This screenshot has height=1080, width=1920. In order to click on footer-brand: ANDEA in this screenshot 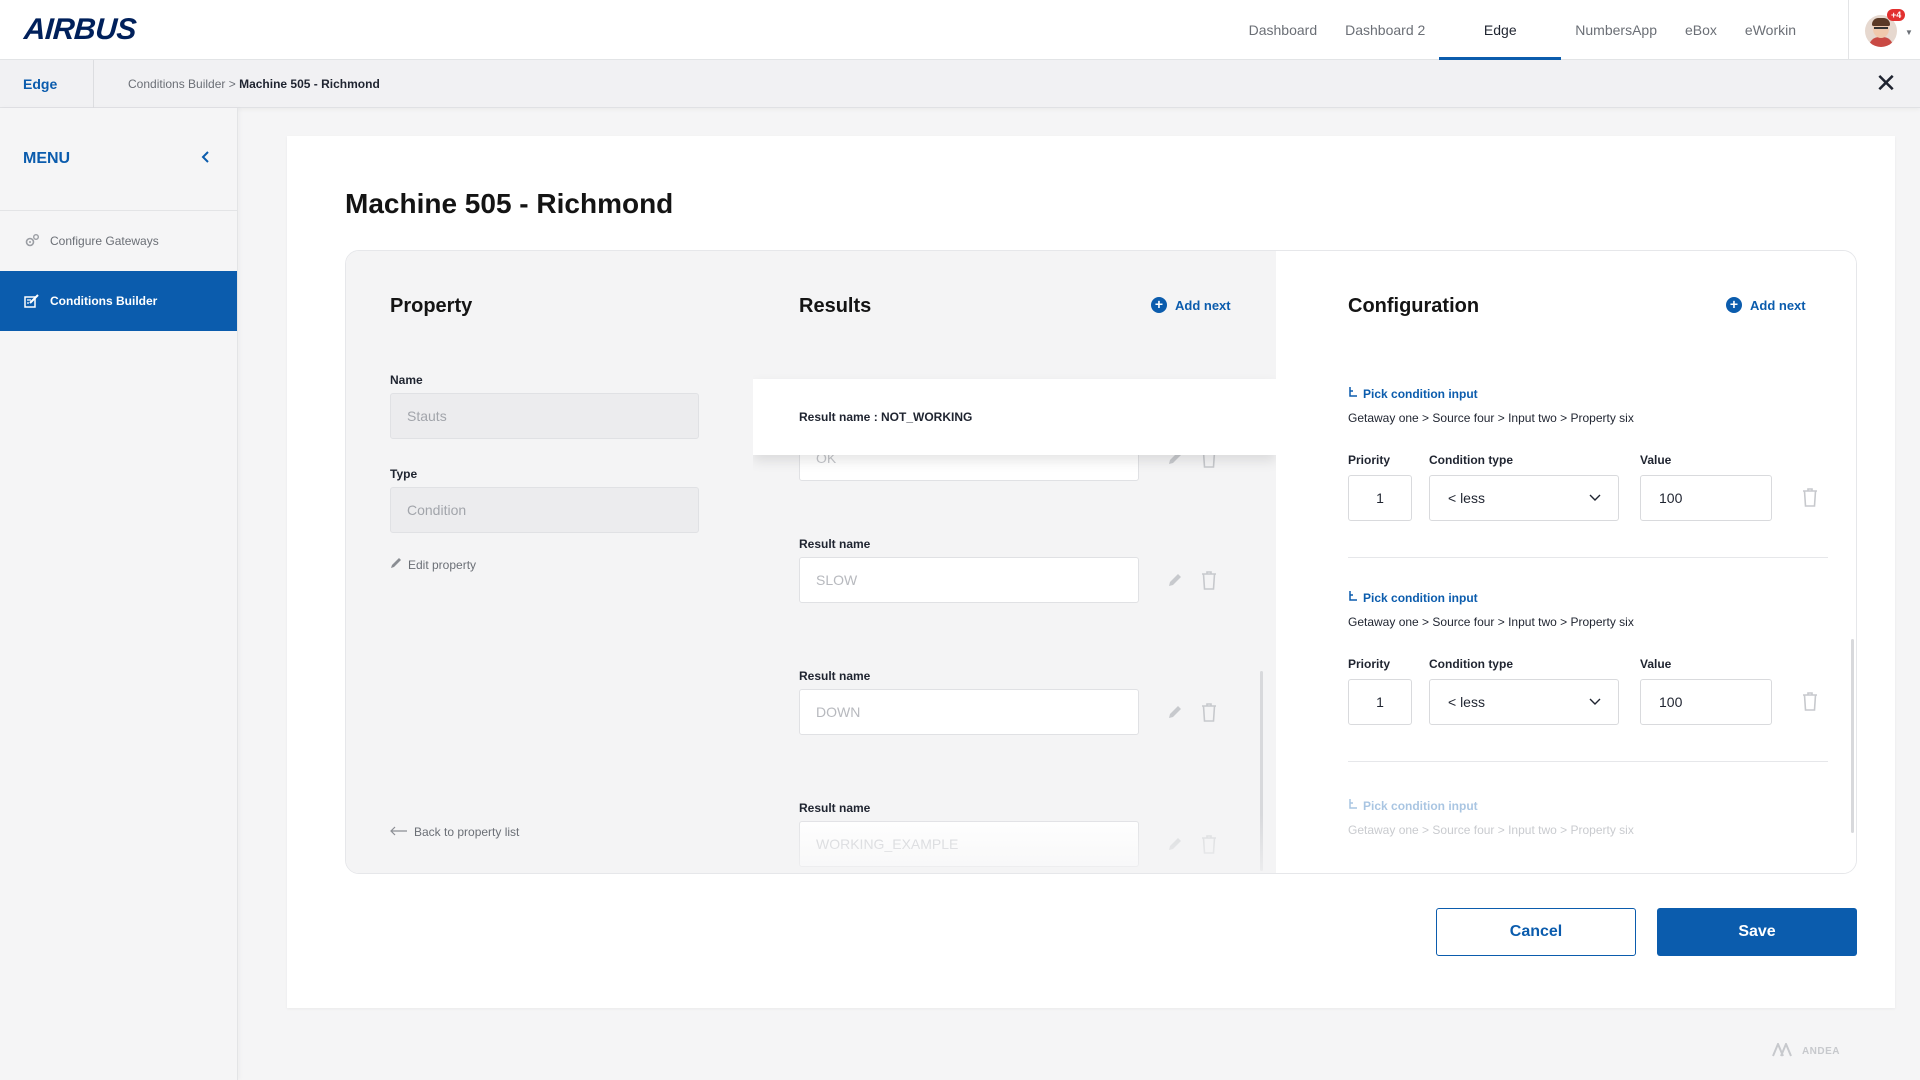, I will do `click(1806, 1050)`.